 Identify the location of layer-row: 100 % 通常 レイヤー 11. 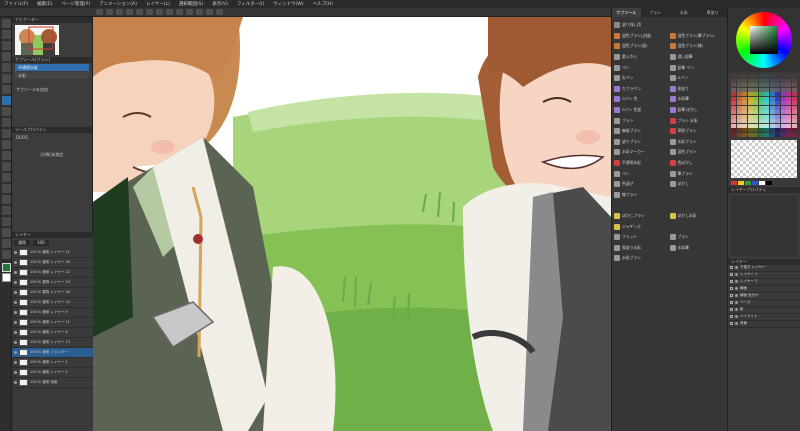
(52, 323).